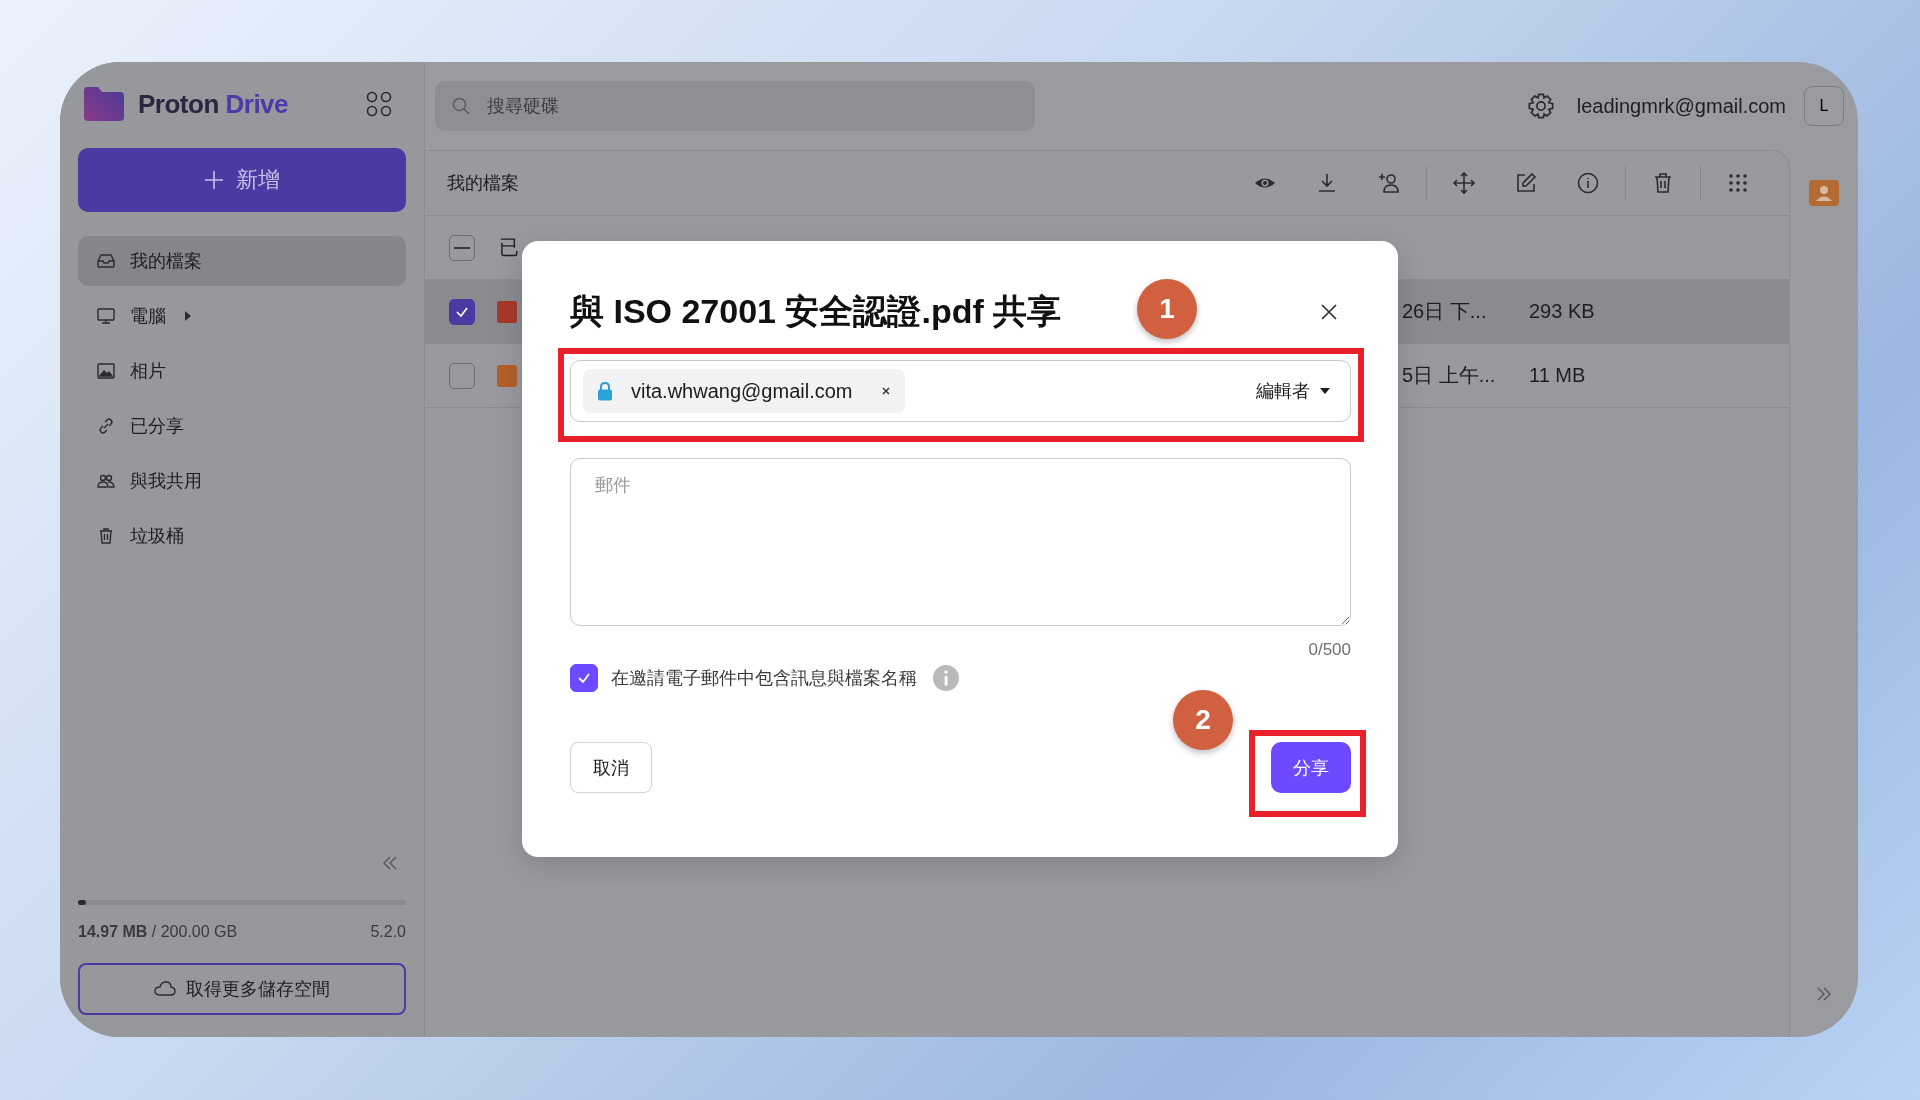 Image resolution: width=1920 pixels, height=1100 pixels. I want to click on dialog-title: 與 ISO 27001 安全認證.pdf 共享, so click(816, 311).